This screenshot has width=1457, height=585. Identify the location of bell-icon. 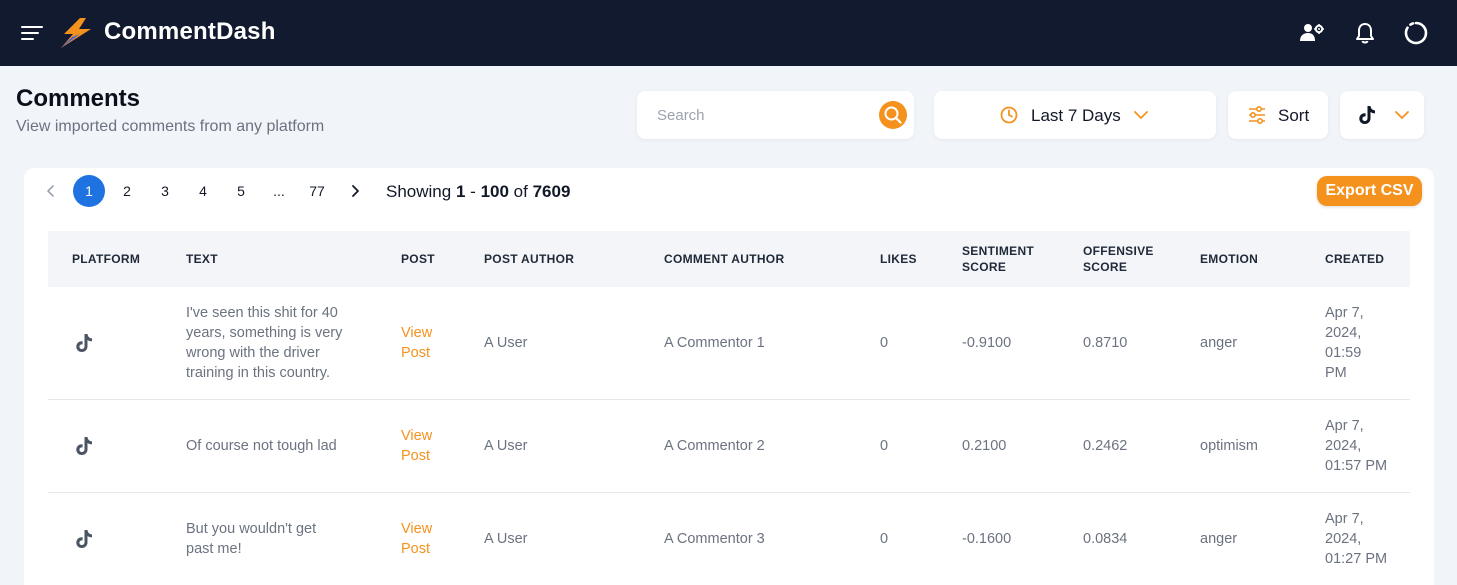
(1365, 33).